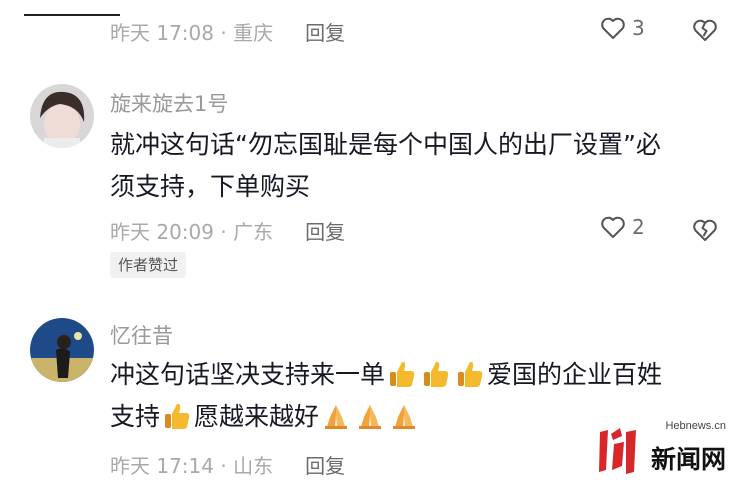 This screenshot has width=750, height=500. What do you see at coordinates (192, 465) in the screenshot?
I see `comment-3-time-location: 昨天 17:14 · 山东` at bounding box center [192, 465].